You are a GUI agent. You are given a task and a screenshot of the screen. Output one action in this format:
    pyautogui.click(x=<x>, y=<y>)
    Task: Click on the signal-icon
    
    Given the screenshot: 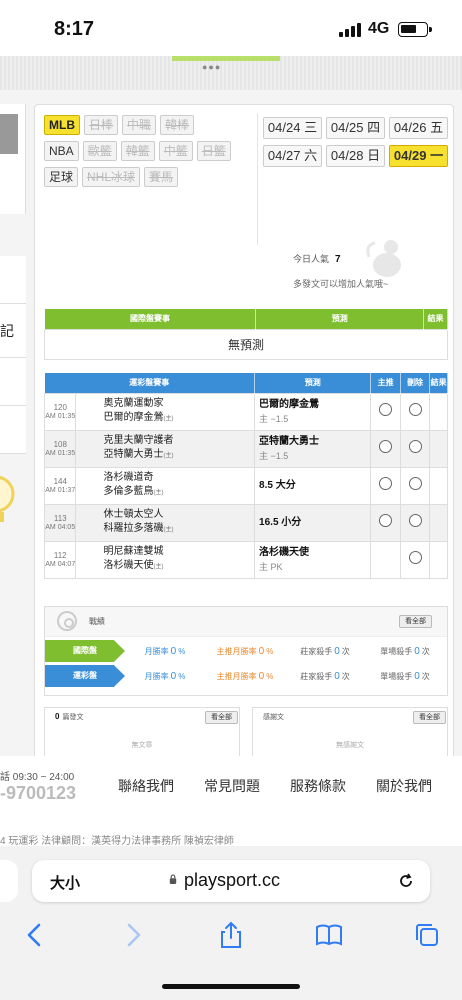 What is the action you would take?
    pyautogui.click(x=350, y=30)
    